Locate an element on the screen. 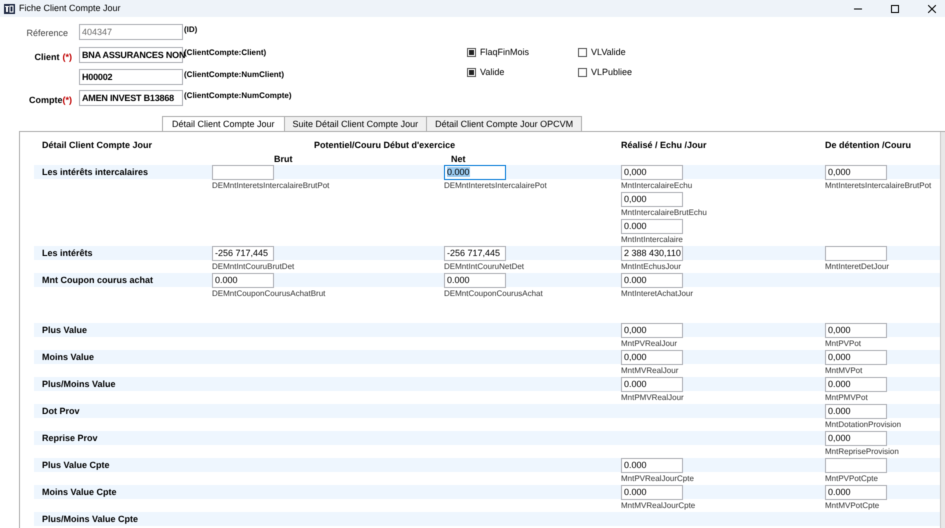  field-caption: DEMntIntCouruBrutDet is located at coordinates (254, 267).